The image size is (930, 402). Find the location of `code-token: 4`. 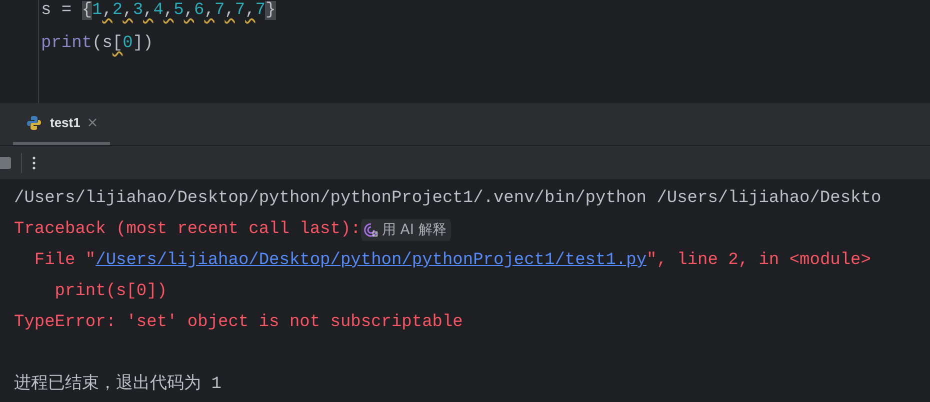

code-token: 4 is located at coordinates (158, 10).